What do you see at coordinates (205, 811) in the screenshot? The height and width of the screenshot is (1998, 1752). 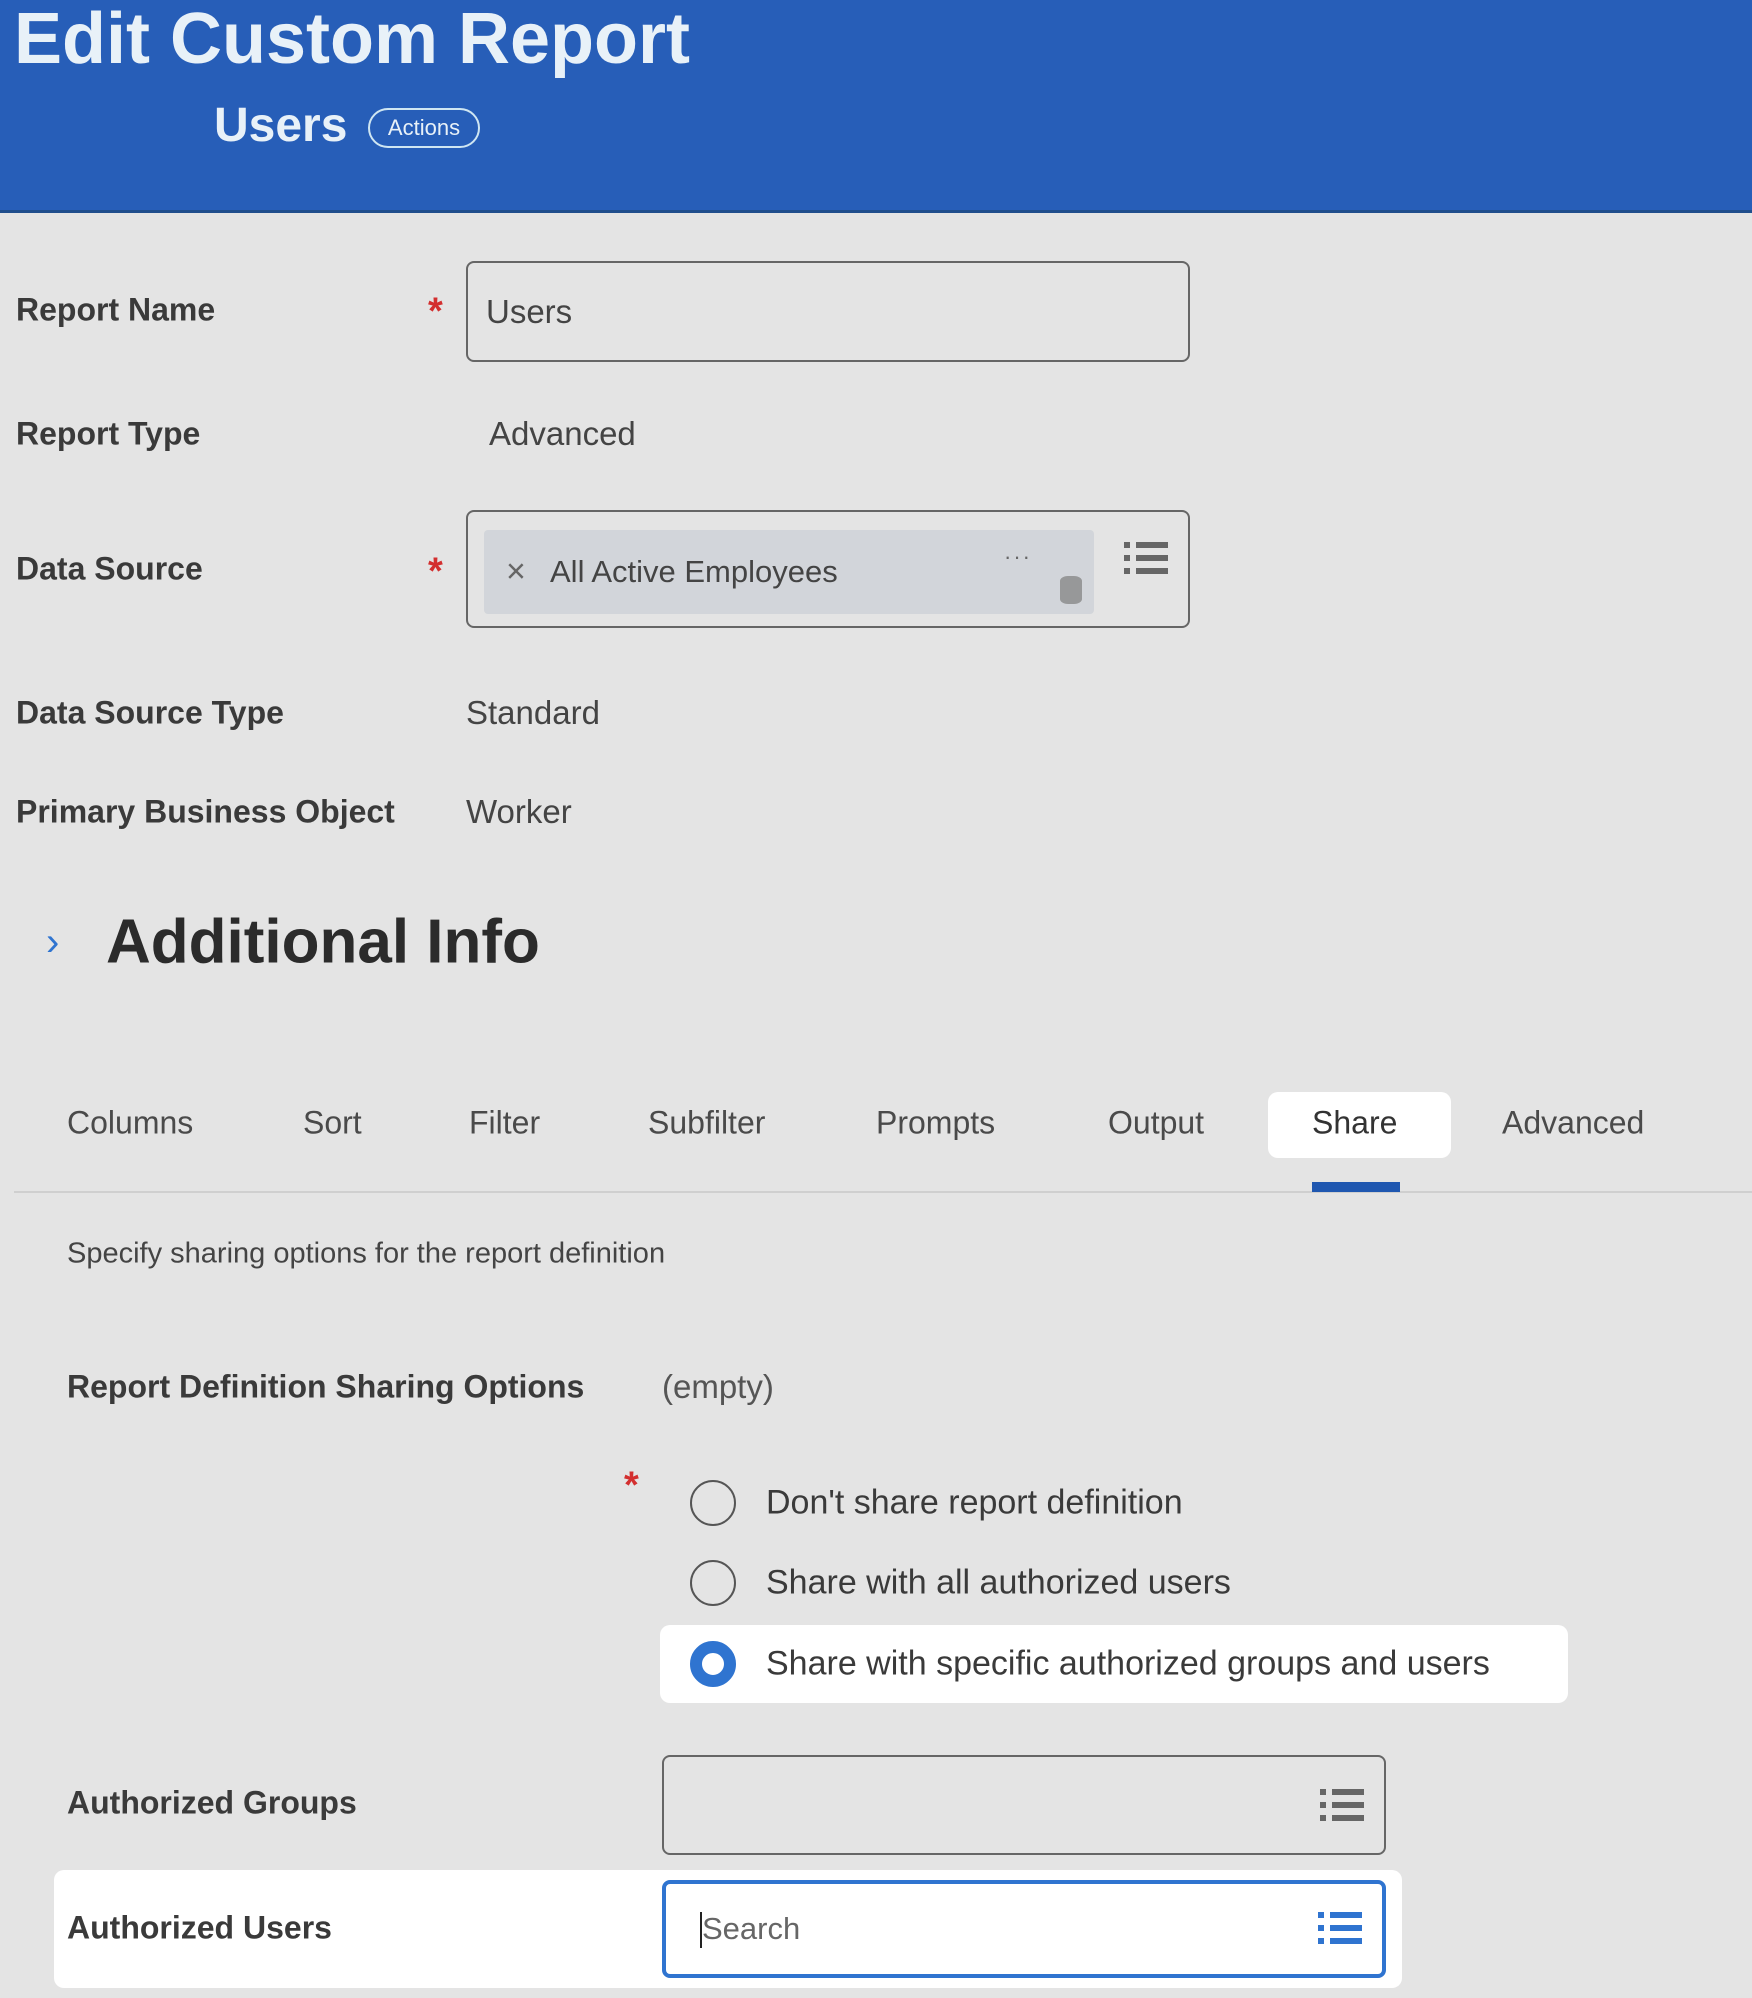 I see `primary-business-object-label: Primary Business Object` at bounding box center [205, 811].